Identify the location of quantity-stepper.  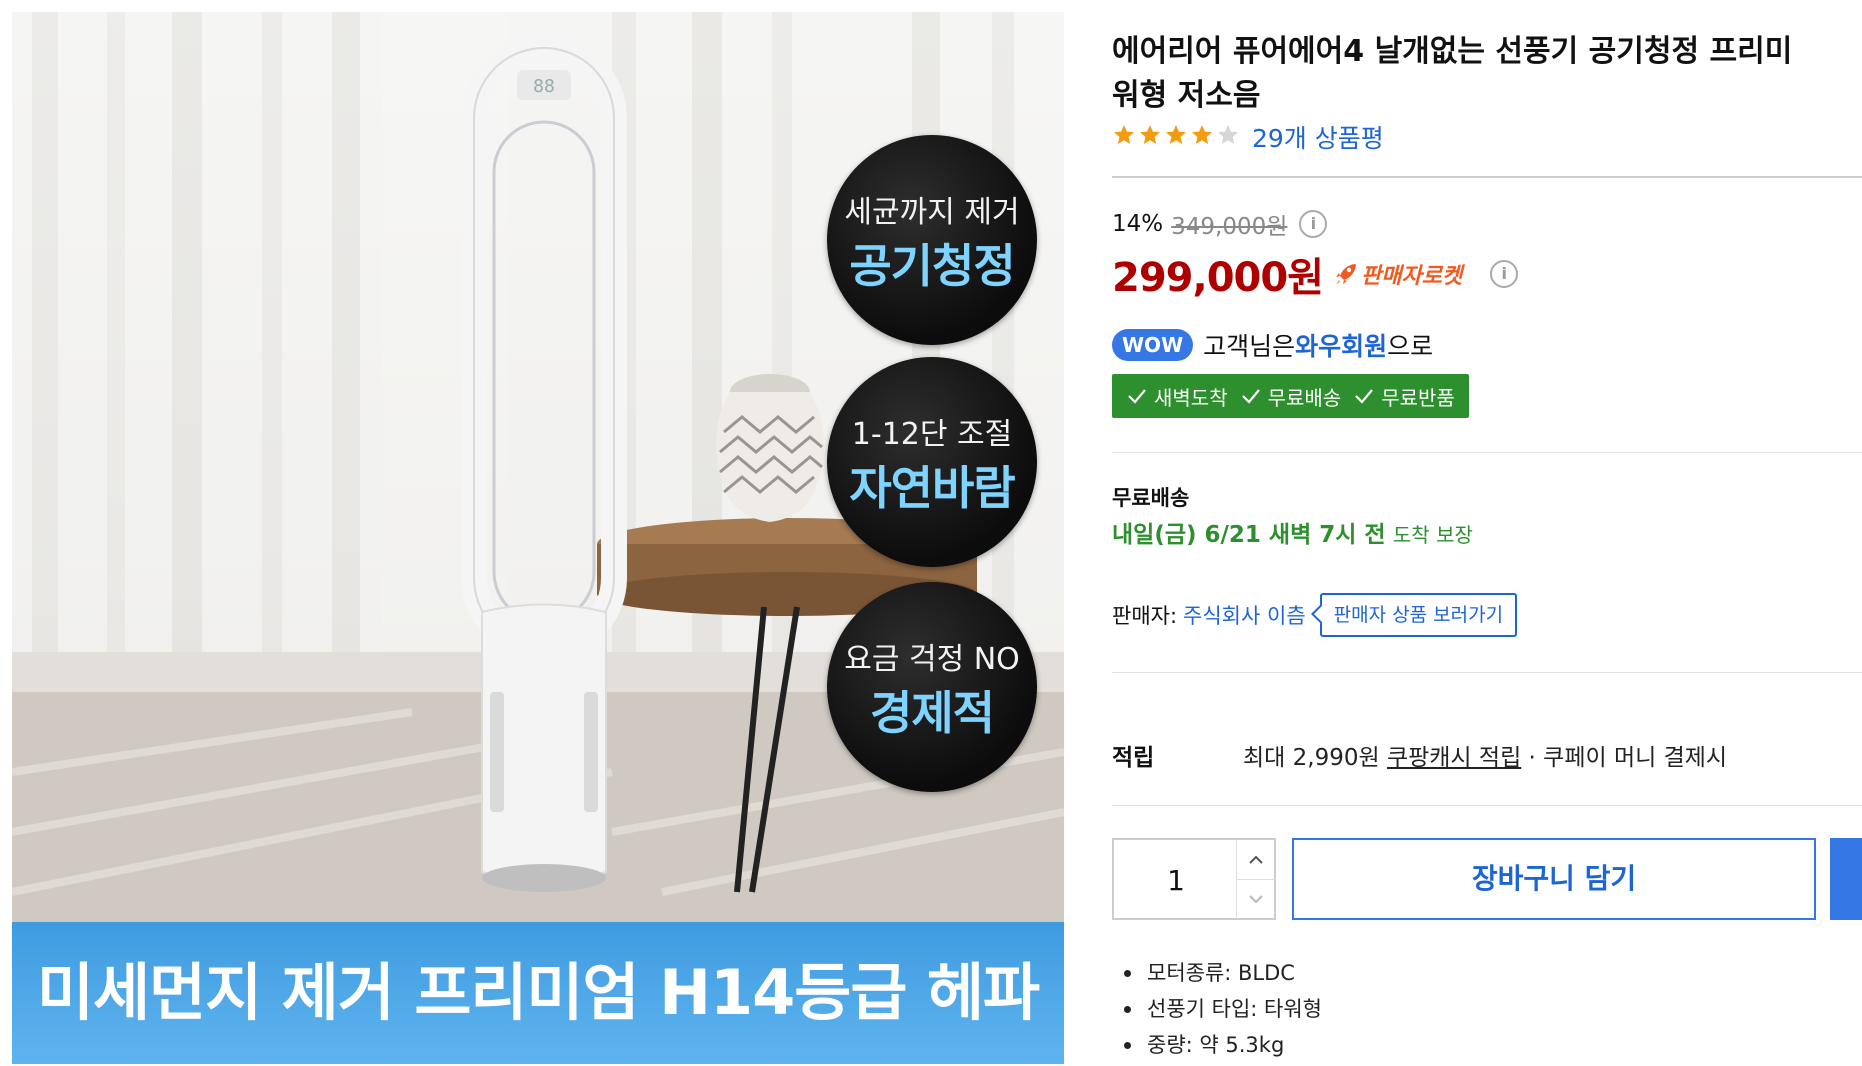
(1194, 879).